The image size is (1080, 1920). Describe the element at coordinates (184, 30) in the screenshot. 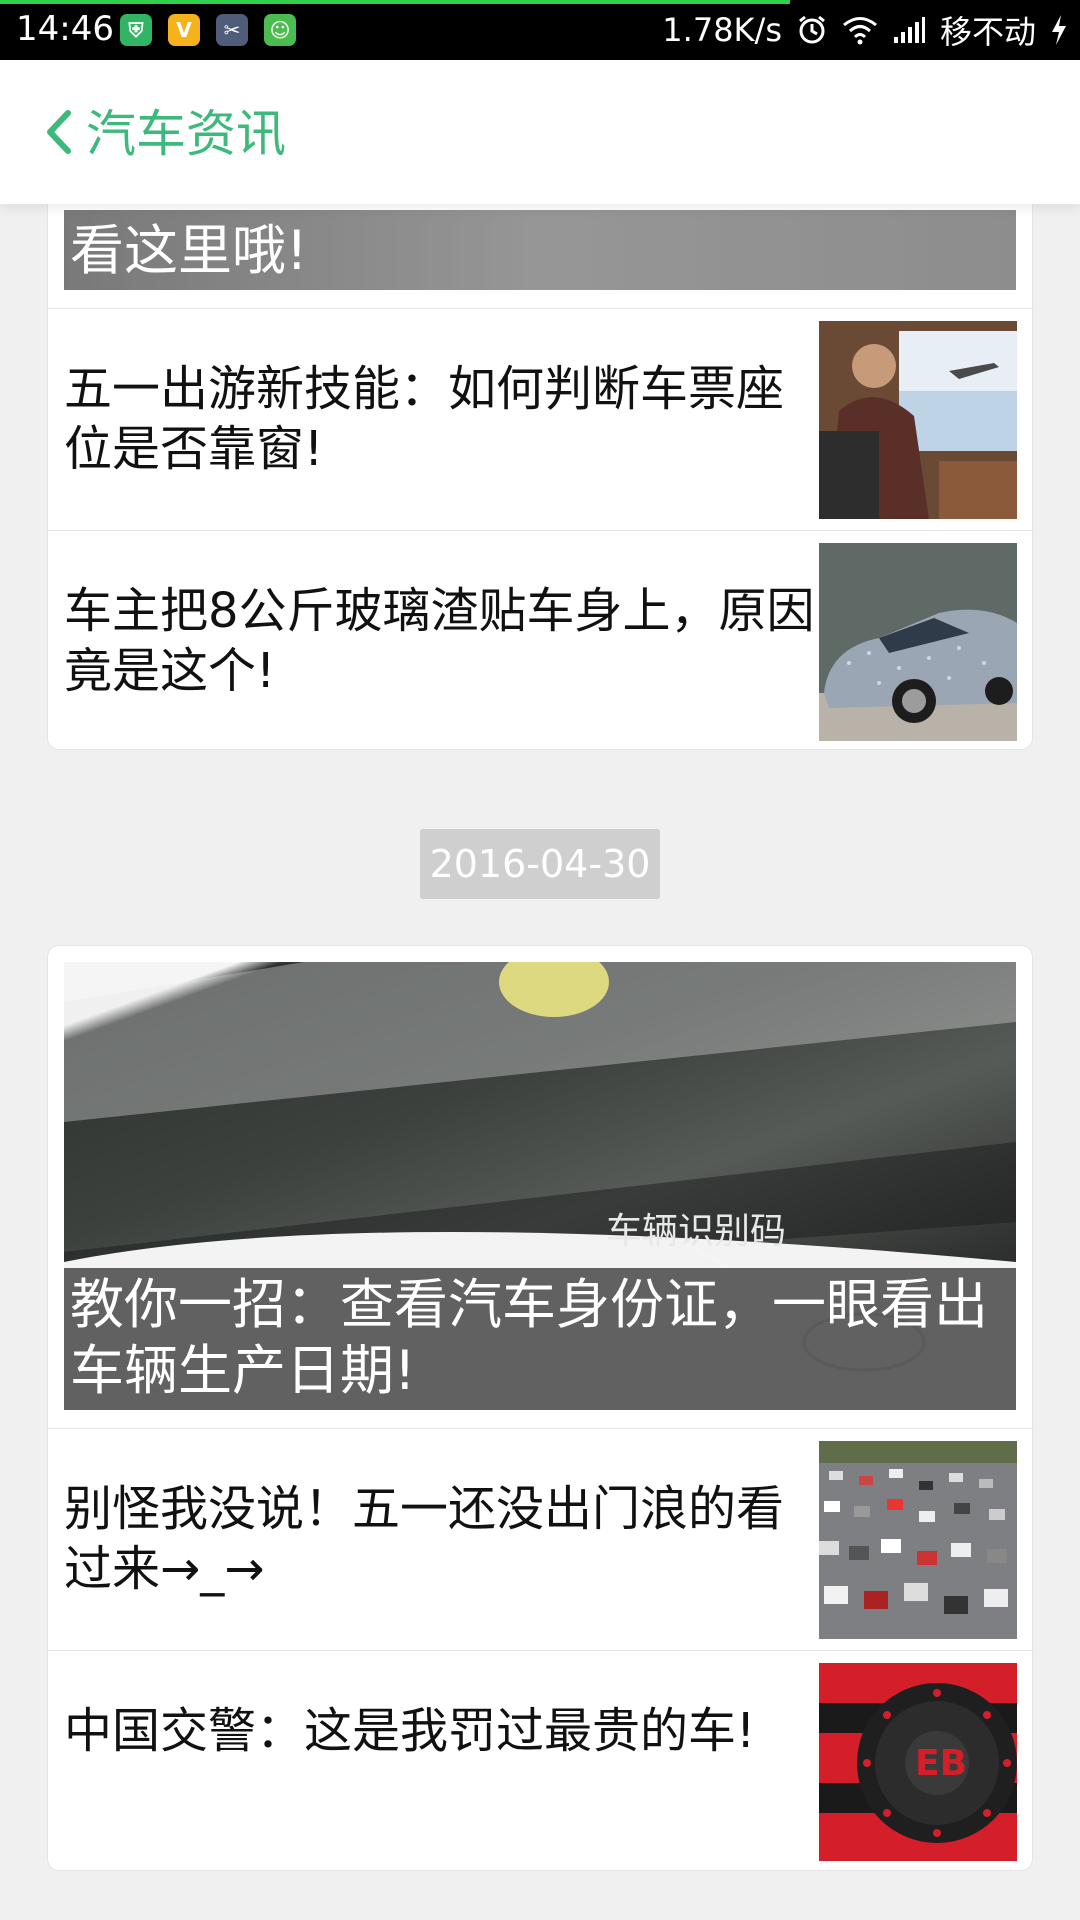

I see `v-app-icon: V` at that location.